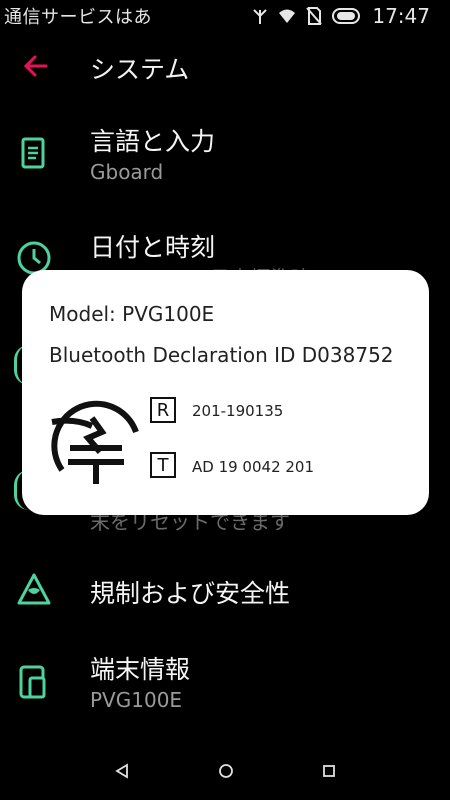 Image resolution: width=450 pixels, height=800 pixels. I want to click on page-title: システム, so click(140, 69).